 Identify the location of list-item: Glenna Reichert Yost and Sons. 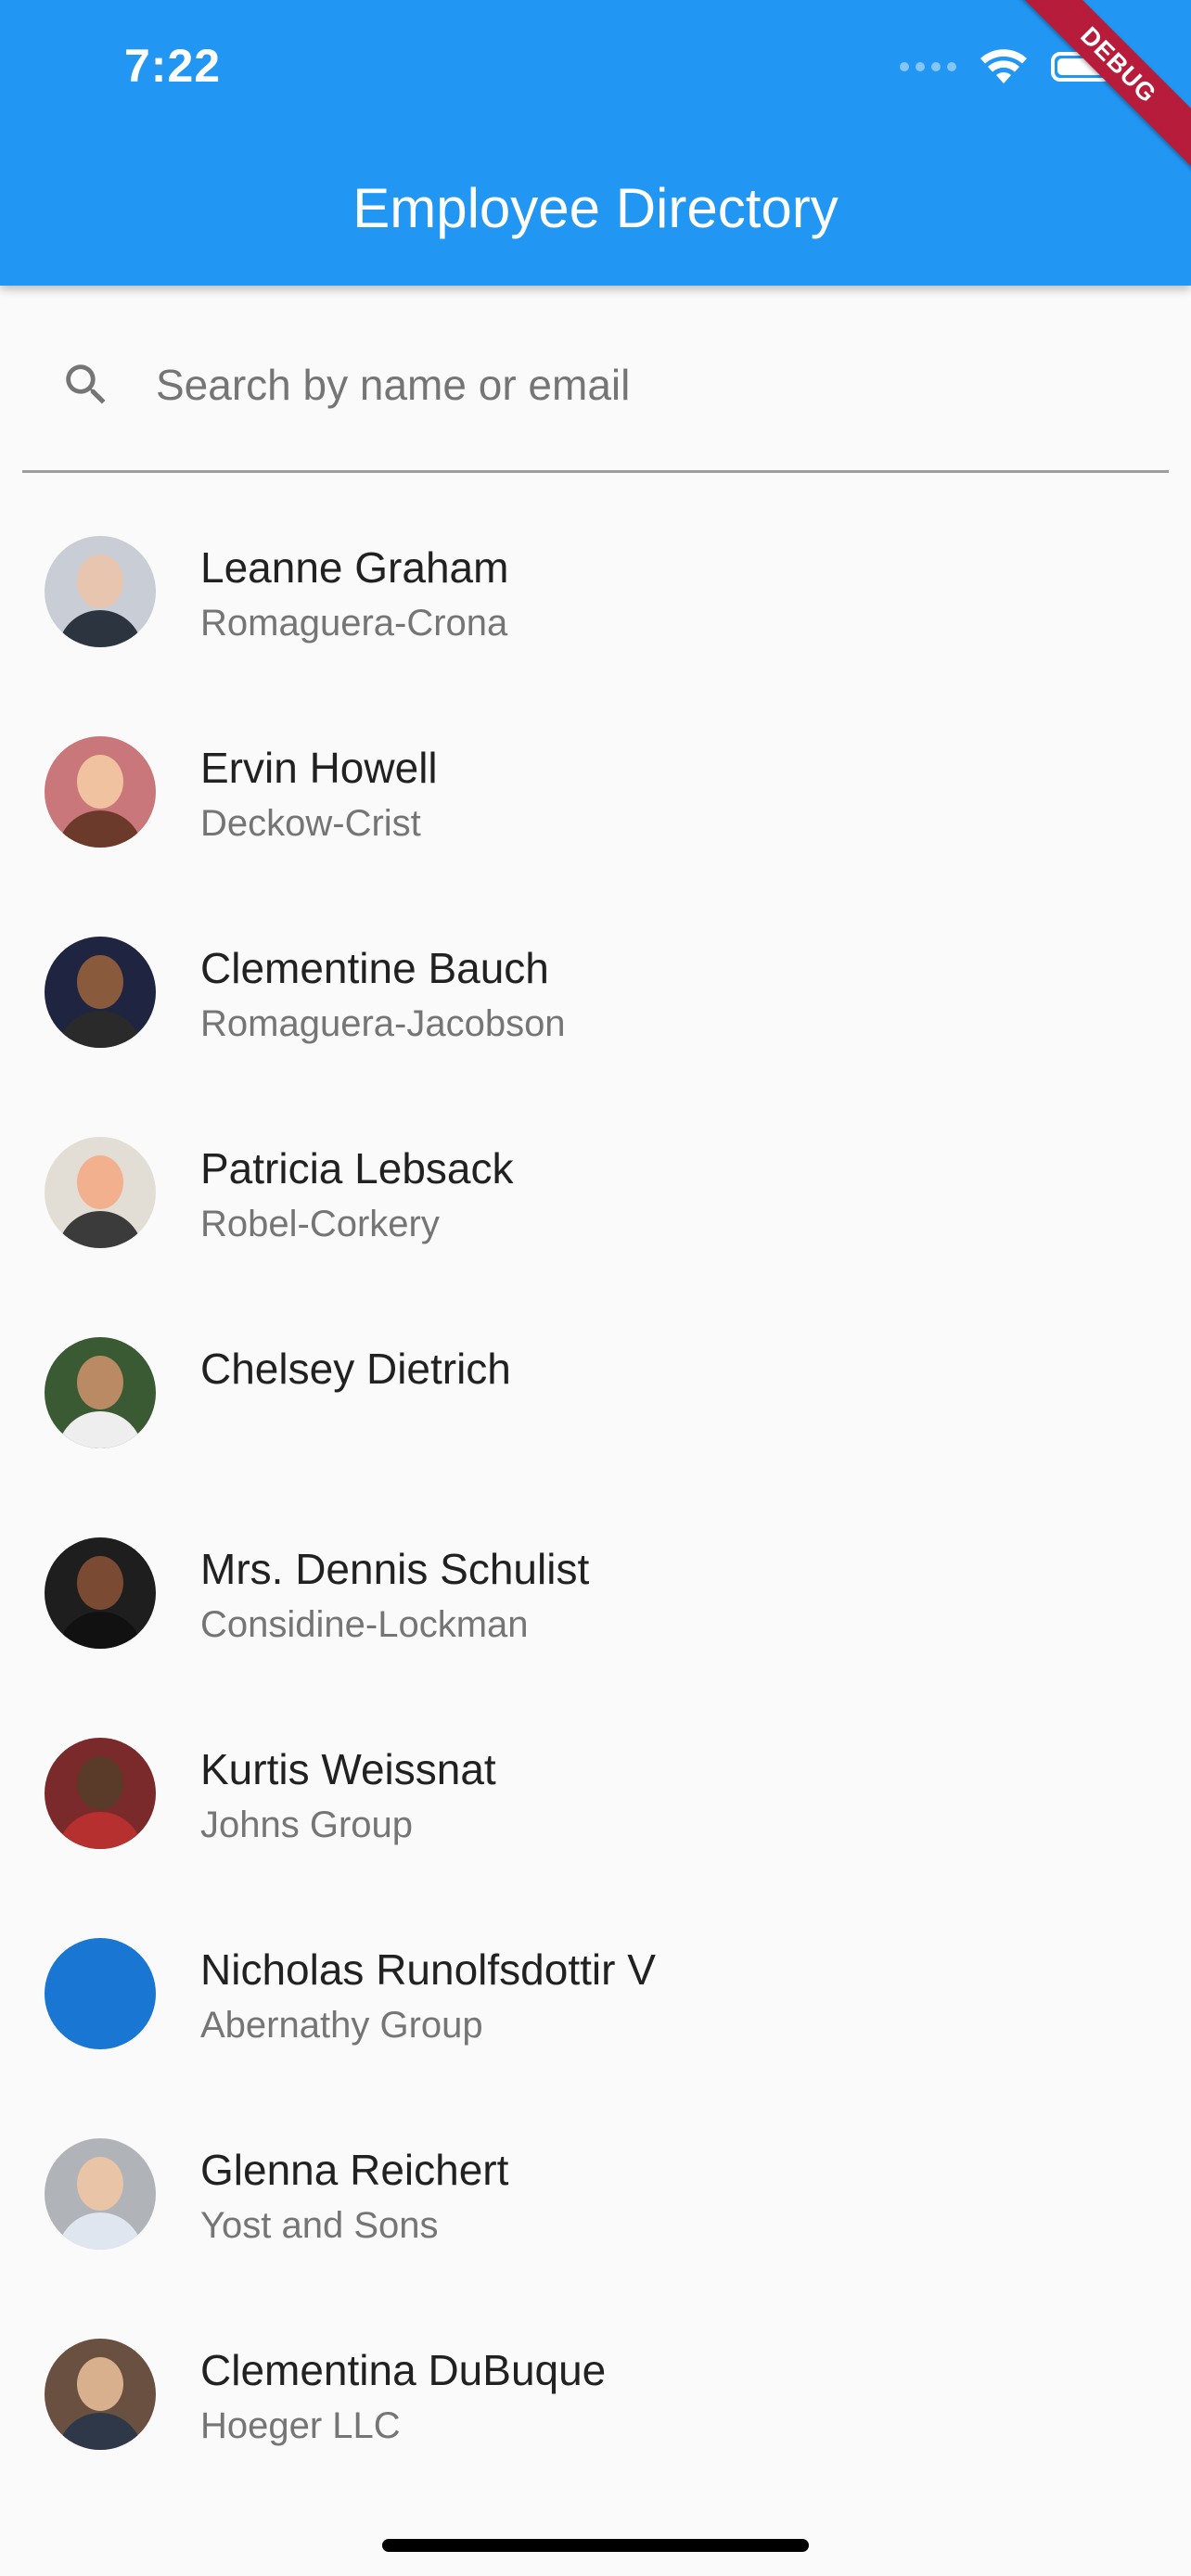
(595, 2185).